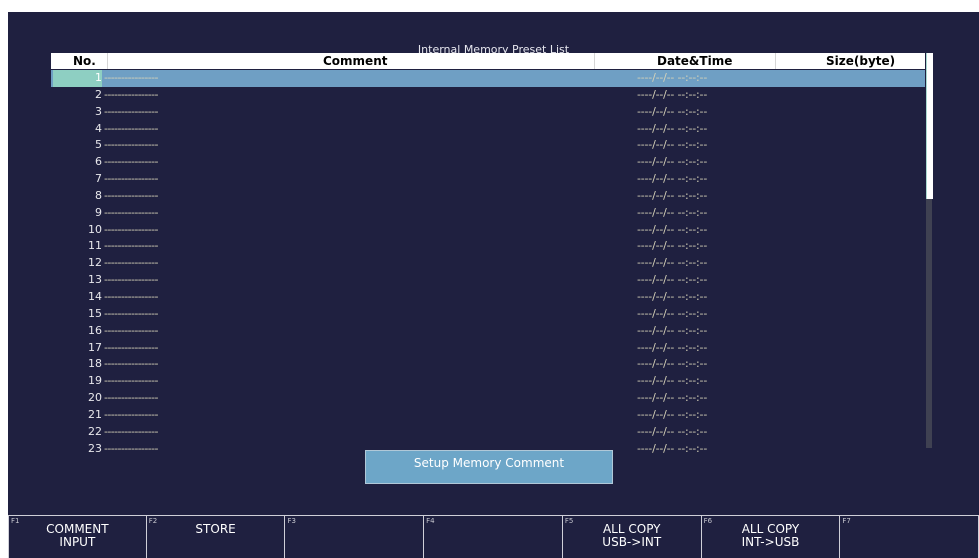 This screenshot has width=979, height=558. I want to click on fkey-label-line2: USB->INT, so click(632, 542).